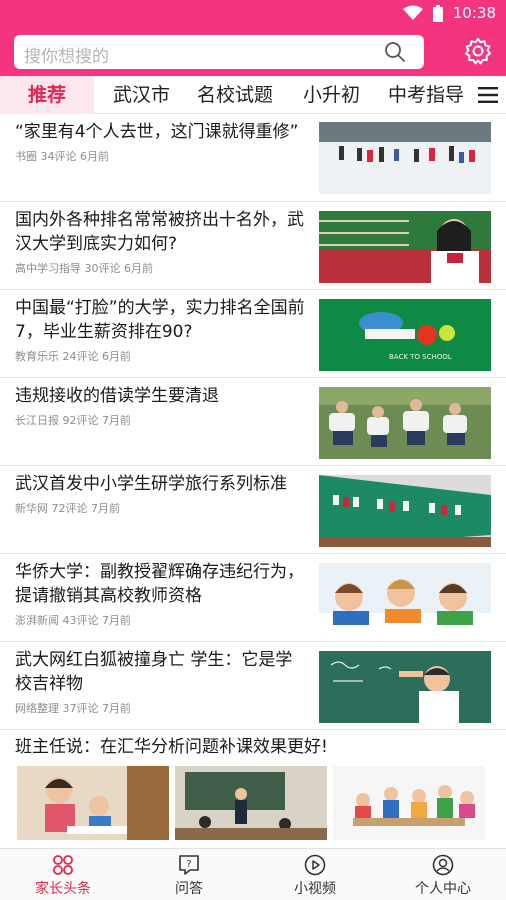  What do you see at coordinates (47, 95) in the screenshot?
I see `tab-recommend: 推荐` at bounding box center [47, 95].